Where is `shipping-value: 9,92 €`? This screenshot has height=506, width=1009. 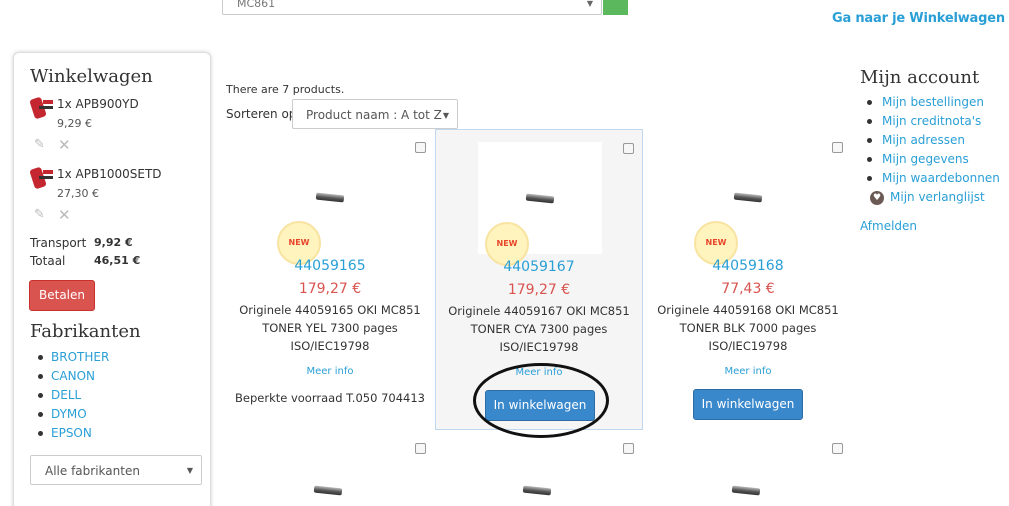 shipping-value: 9,92 € is located at coordinates (113, 242).